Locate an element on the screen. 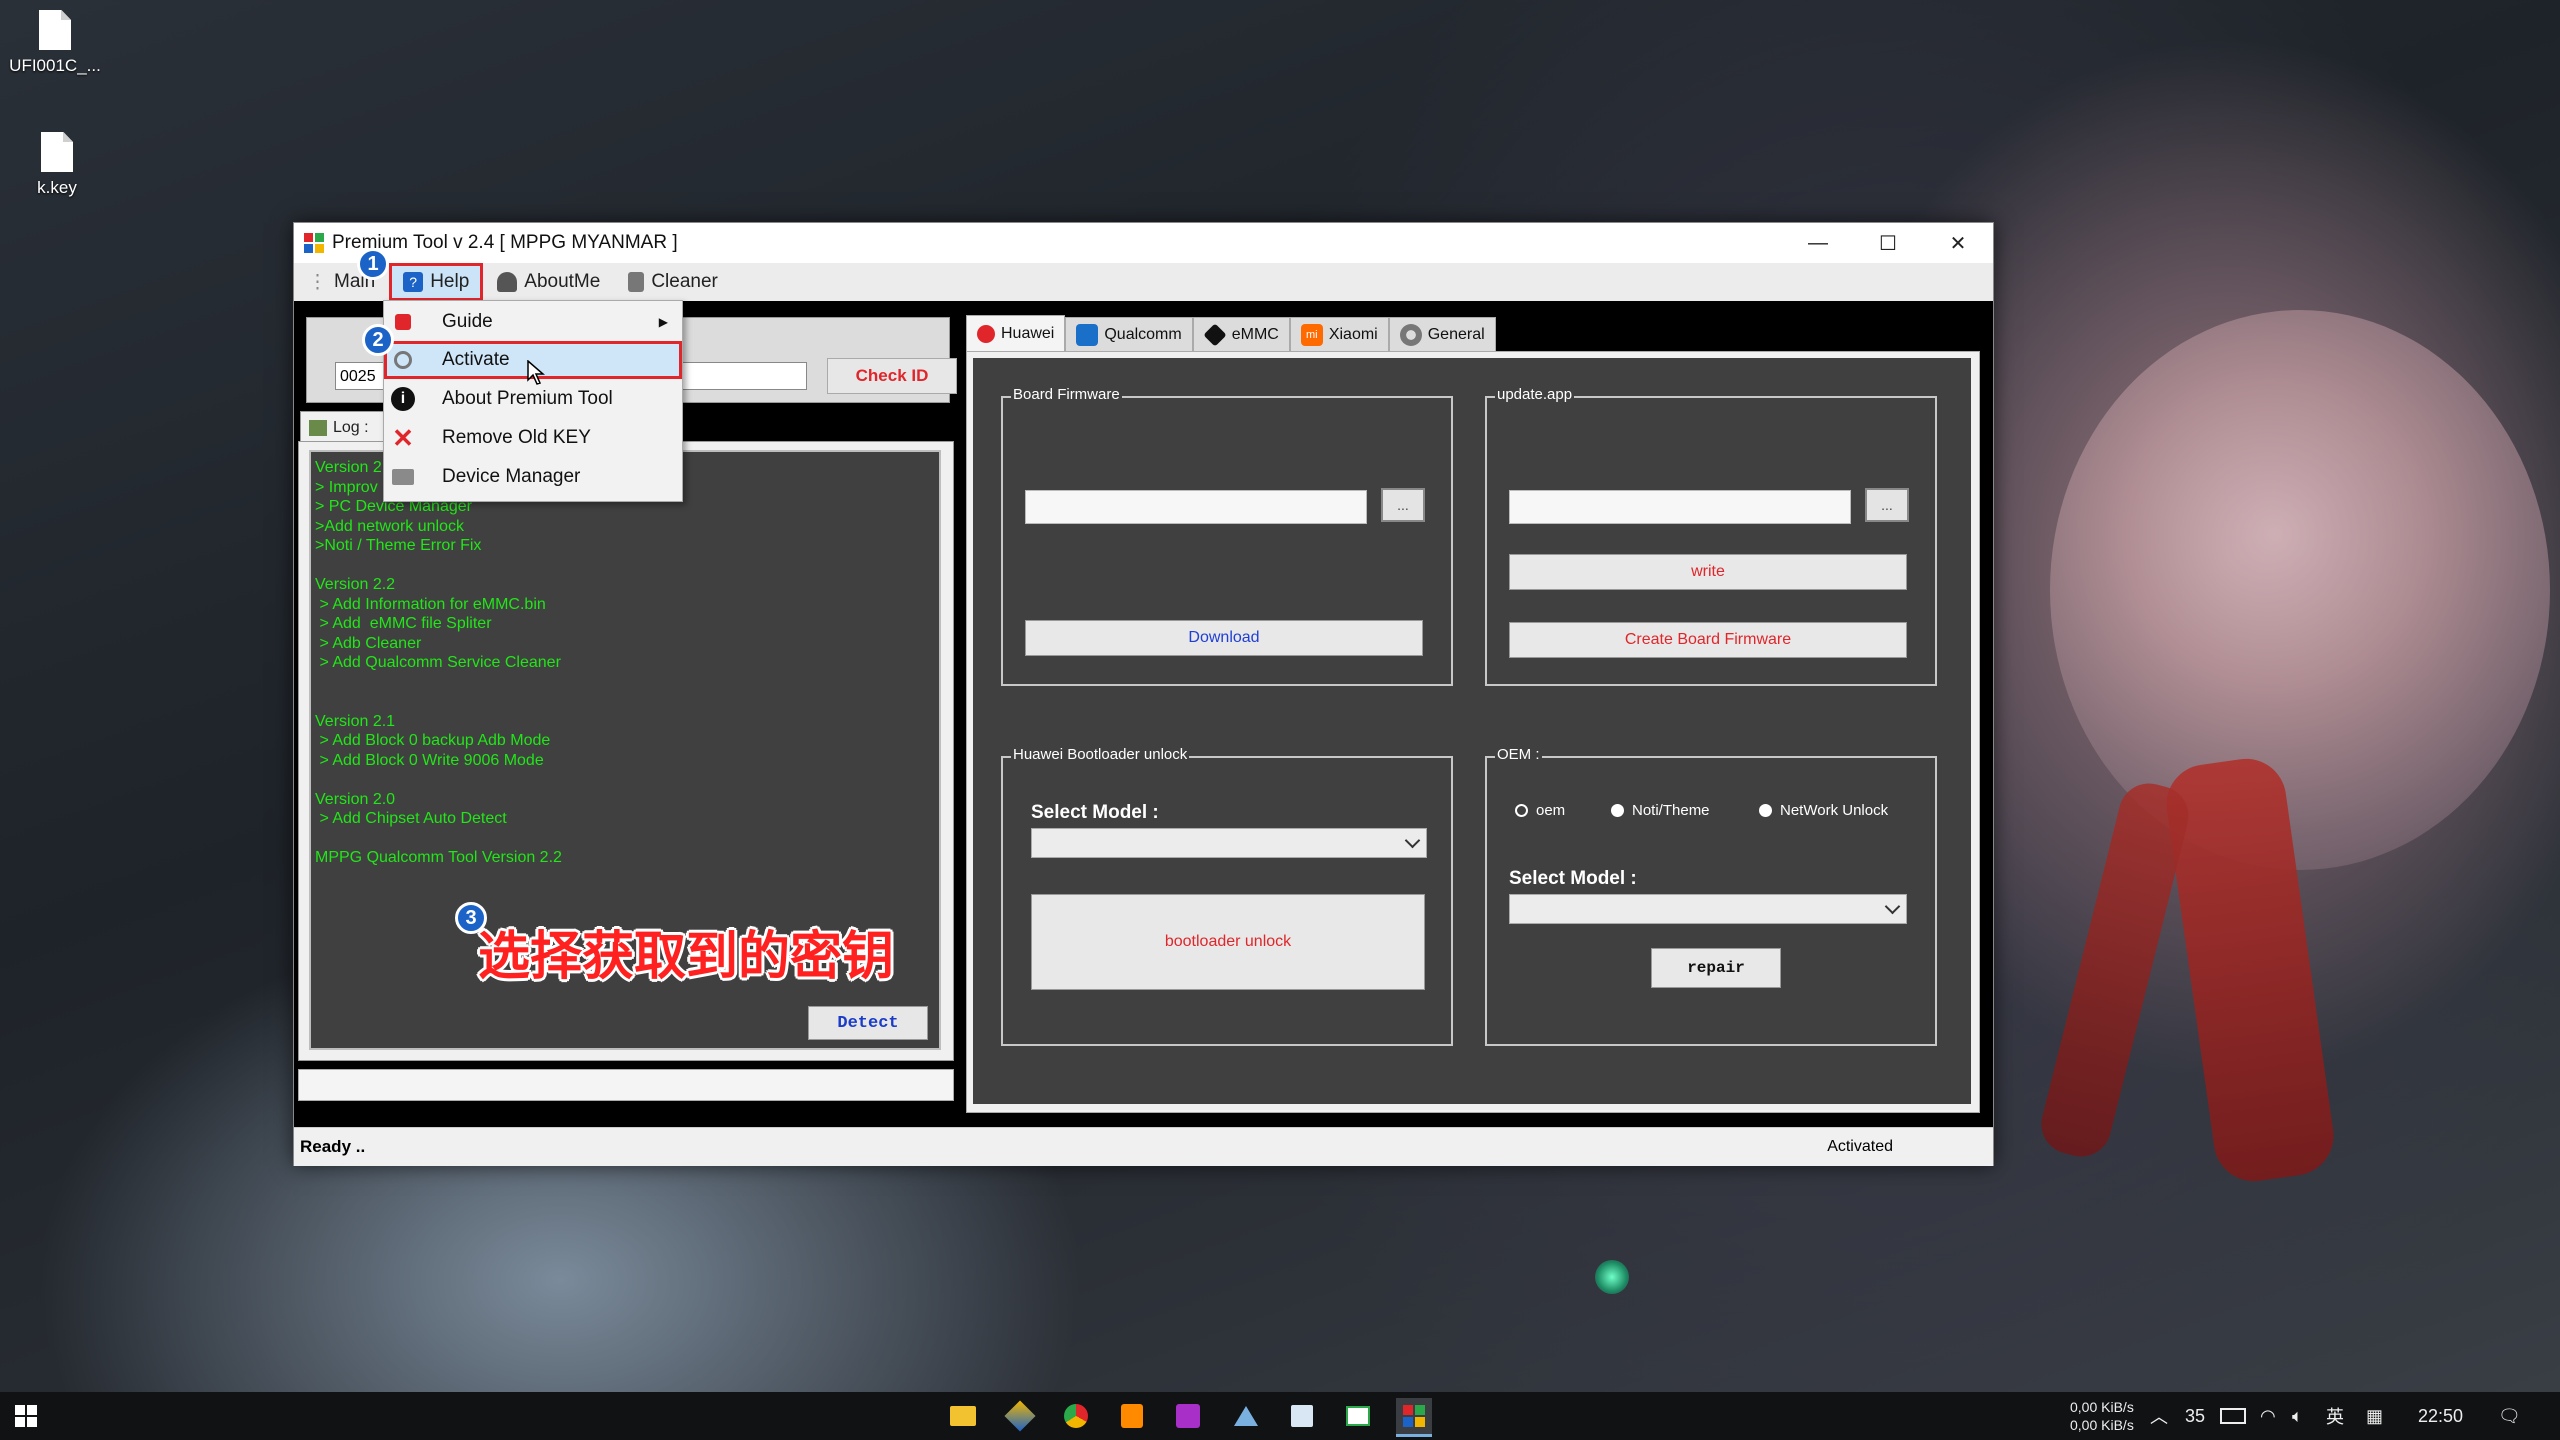 This screenshot has height=1440, width=2560. taskbar-file-explorer is located at coordinates (963, 1416).